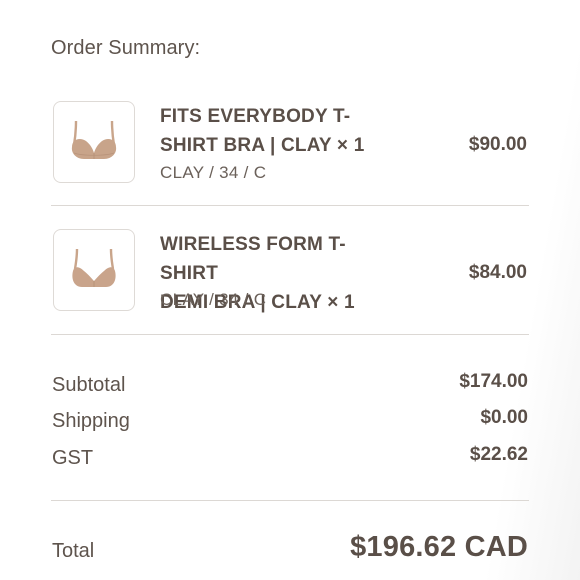 The width and height of the screenshot is (580, 580). Describe the element at coordinates (262, 145) in the screenshot. I see `product-name-line-2: SHIRT BRA | CLAY × 1` at that location.